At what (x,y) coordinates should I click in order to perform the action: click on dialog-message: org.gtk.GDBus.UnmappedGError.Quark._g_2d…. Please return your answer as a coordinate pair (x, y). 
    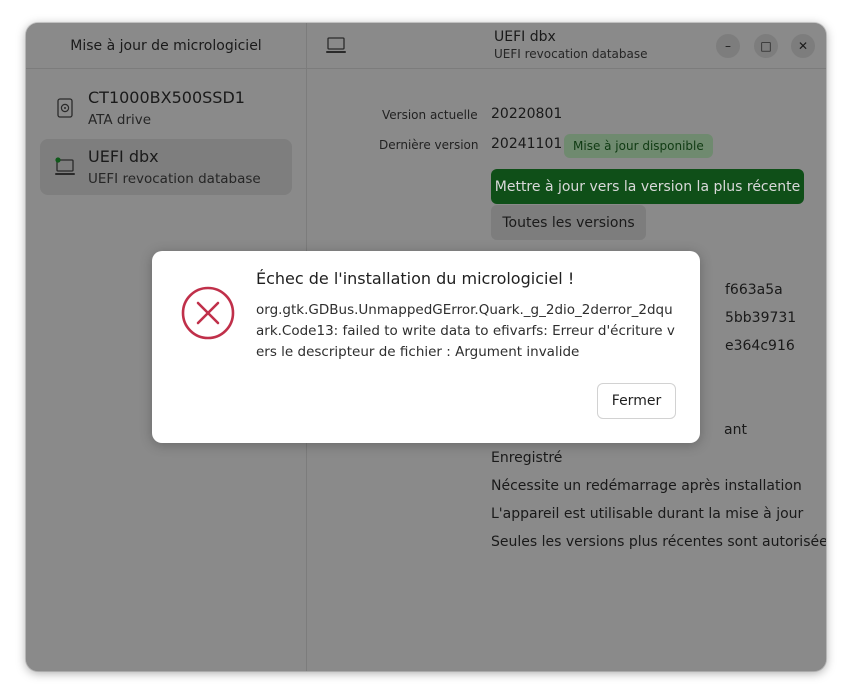
    Looking at the image, I should click on (465, 331).